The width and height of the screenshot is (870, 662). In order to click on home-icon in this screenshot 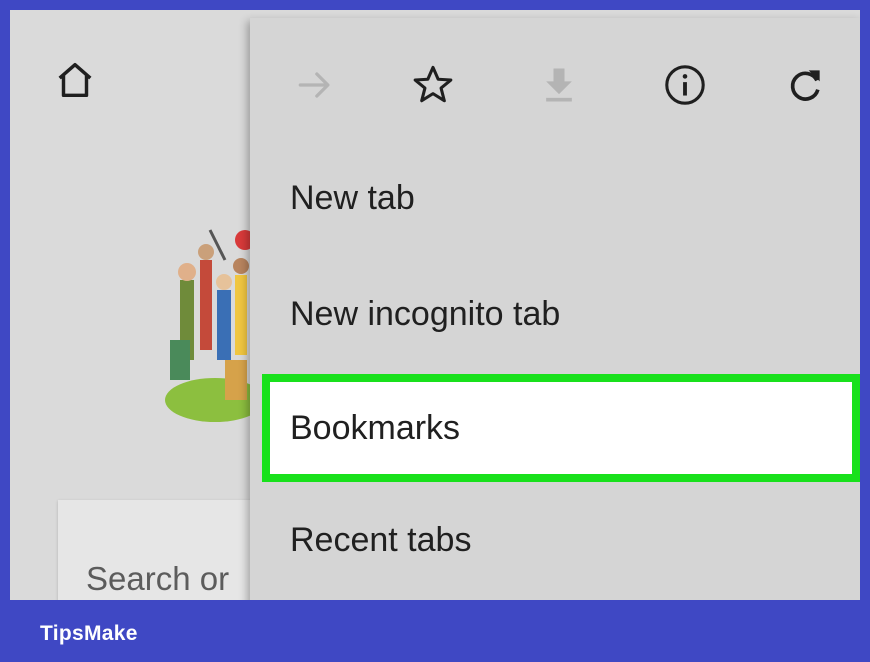, I will do `click(75, 80)`.